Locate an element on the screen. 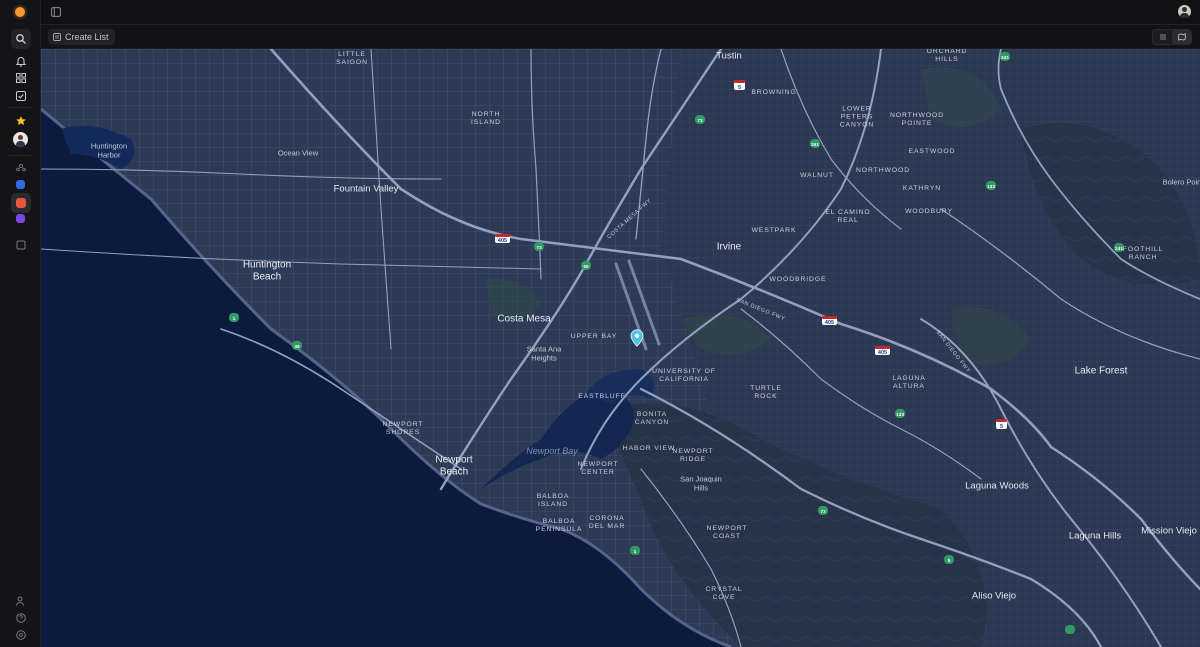  city-label: Fountain Valley is located at coordinates (366, 189).